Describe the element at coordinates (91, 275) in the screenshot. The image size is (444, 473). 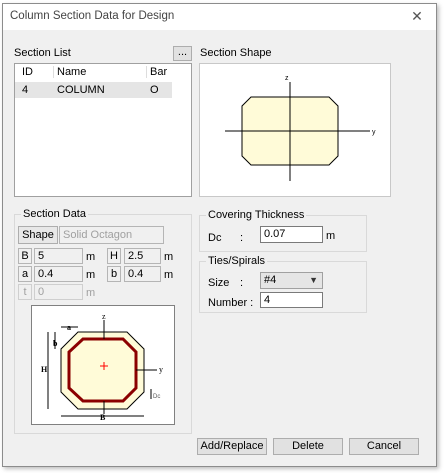
I see `a-unit: m` at that location.